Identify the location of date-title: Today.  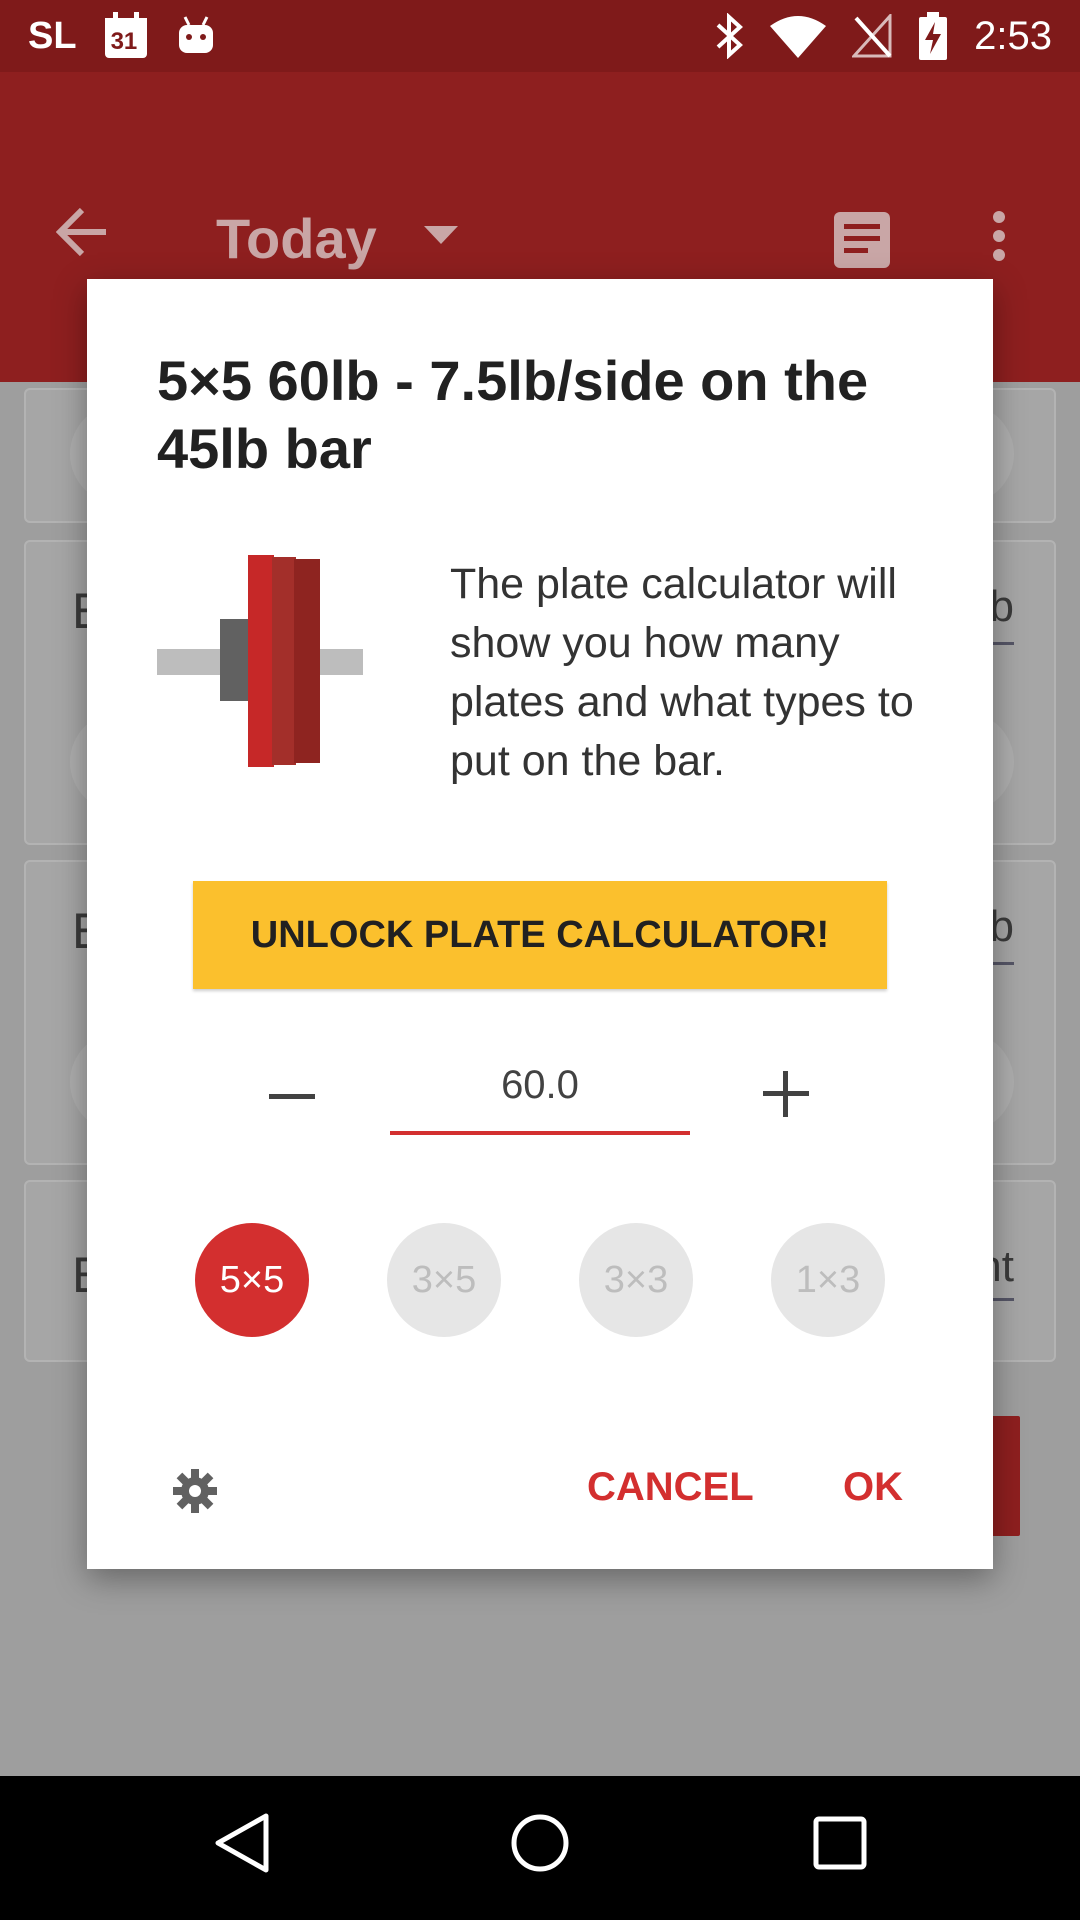
(296, 238).